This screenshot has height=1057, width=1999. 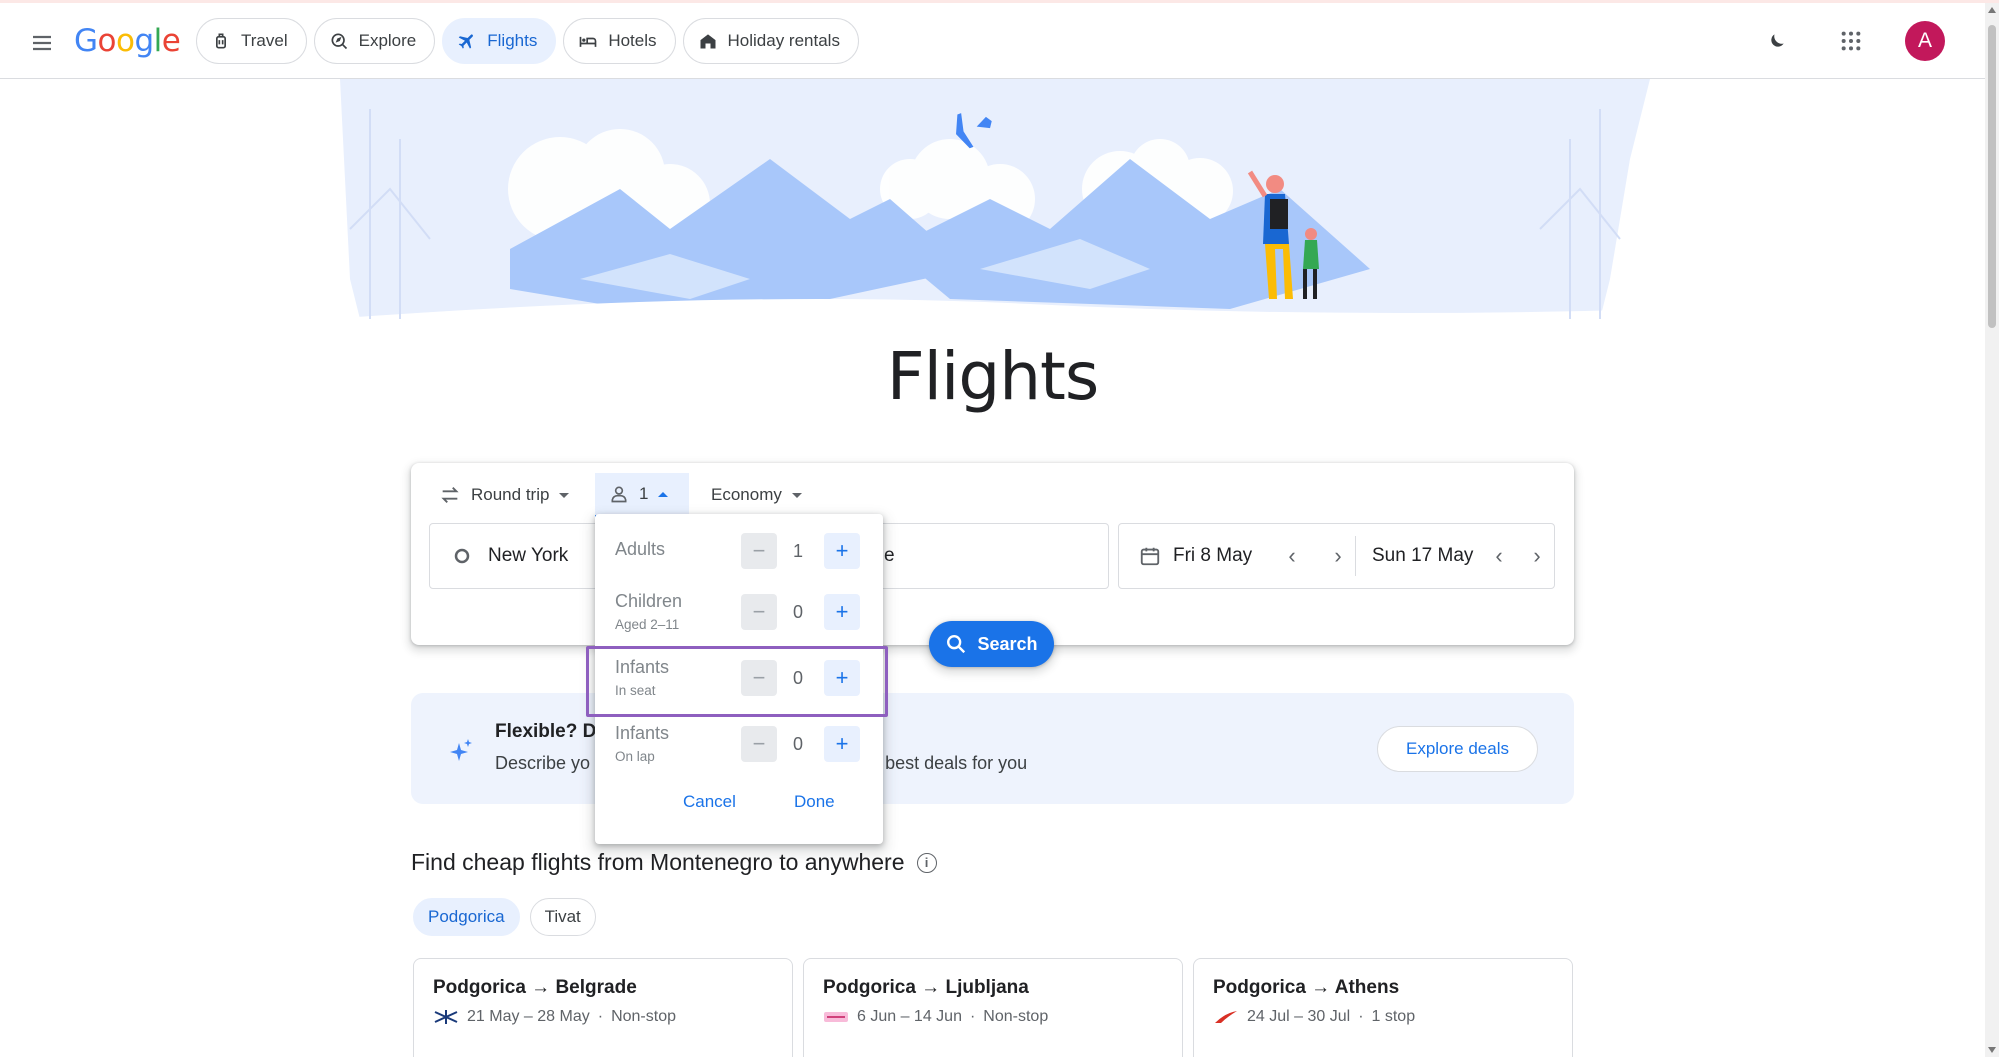 I want to click on google-logo: Google, so click(x=127, y=41).